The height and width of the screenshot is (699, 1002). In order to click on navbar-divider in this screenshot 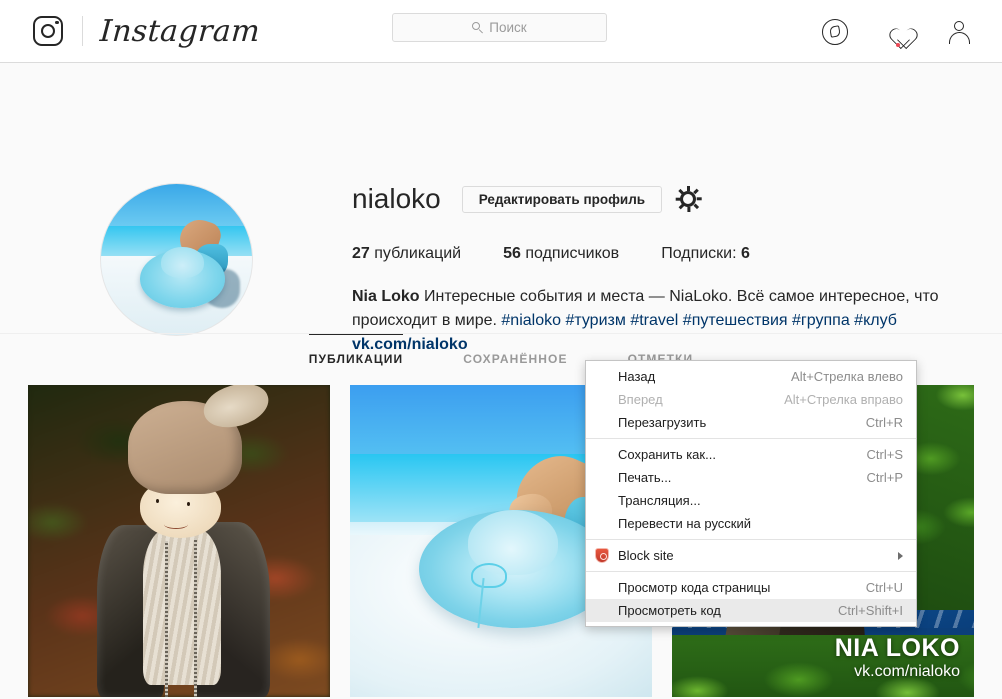, I will do `click(82, 31)`.